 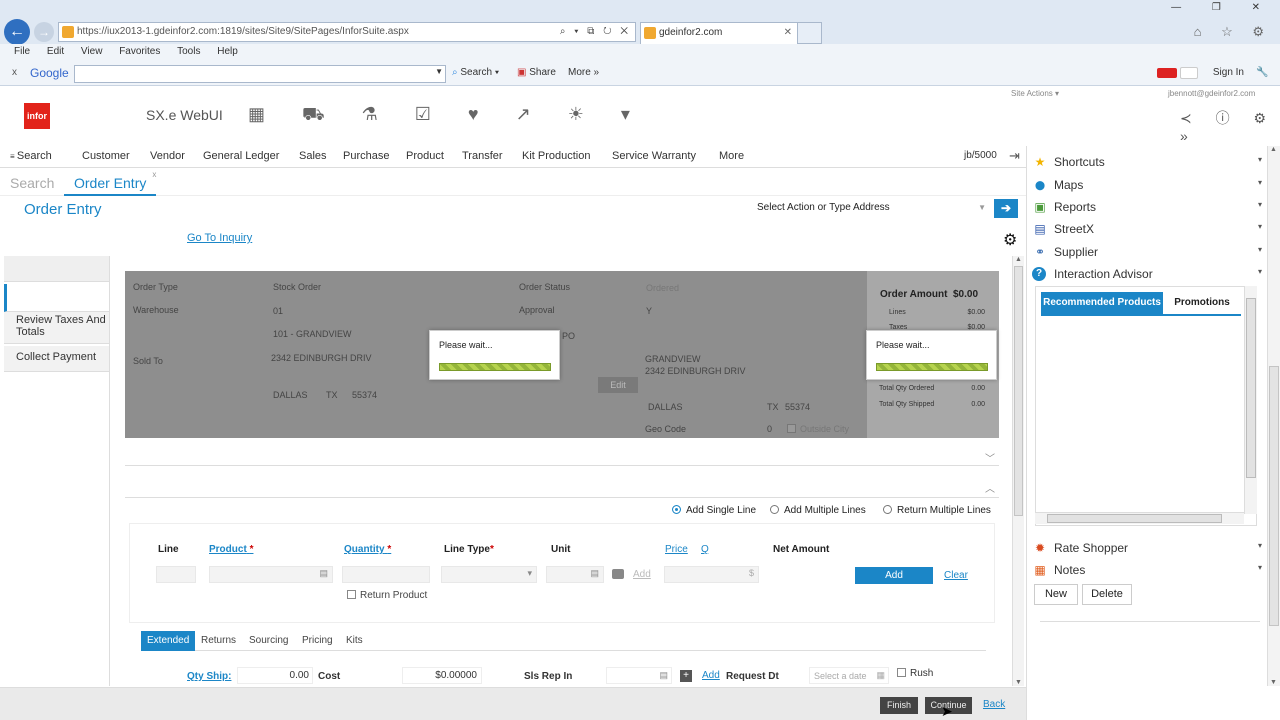 What do you see at coordinates (1148, 162) in the screenshot?
I see `sidebar-item-shortcuts: ★ Shortcuts ▾` at bounding box center [1148, 162].